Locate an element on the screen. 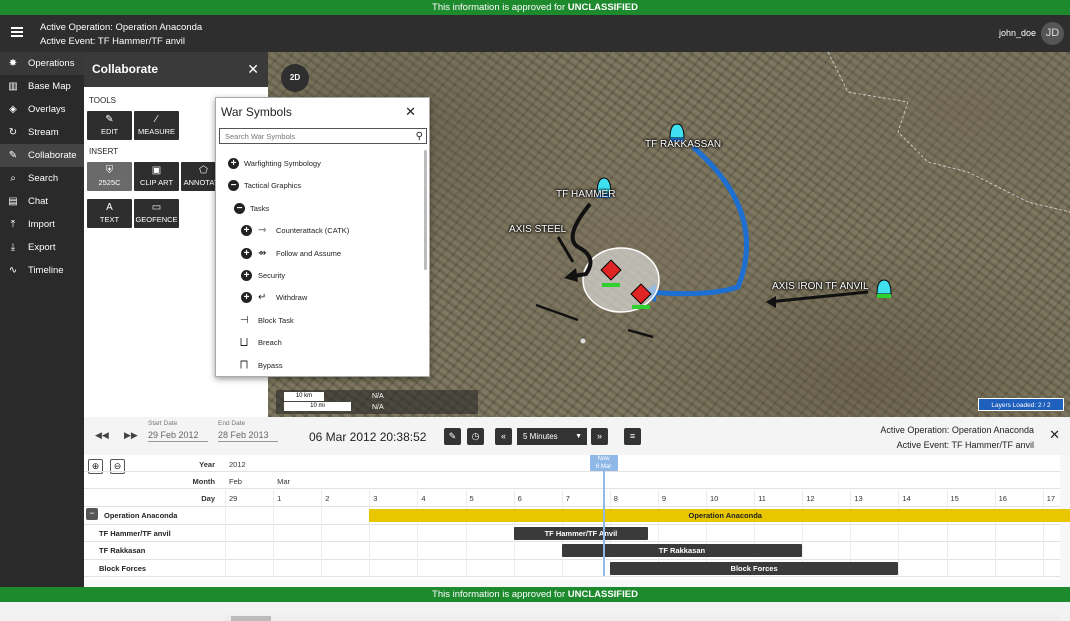 The image size is (1070, 621). tree-item-bypass: ⨅ Bypass is located at coordinates (321, 366).